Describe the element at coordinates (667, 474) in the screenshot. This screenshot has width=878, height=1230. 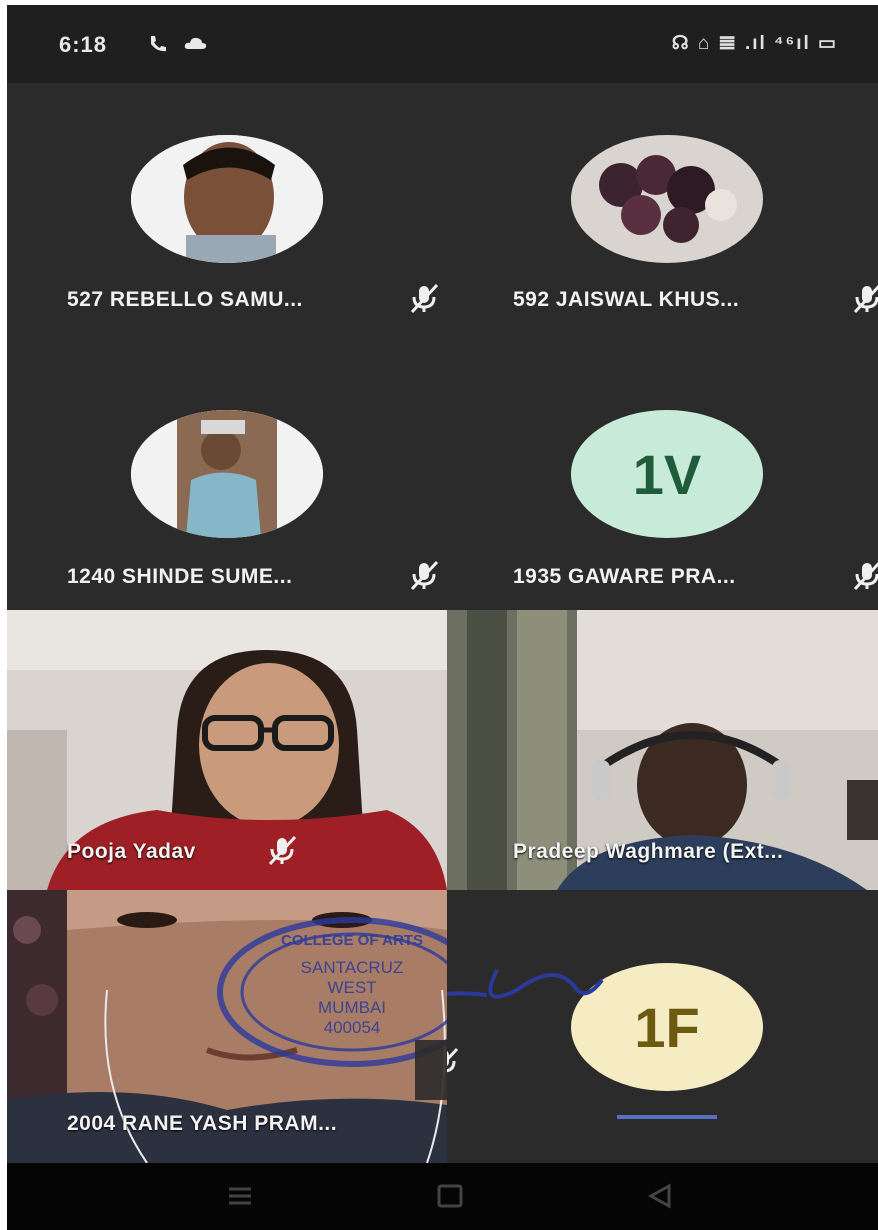
I see `participant-initials-avatar: 1V` at that location.